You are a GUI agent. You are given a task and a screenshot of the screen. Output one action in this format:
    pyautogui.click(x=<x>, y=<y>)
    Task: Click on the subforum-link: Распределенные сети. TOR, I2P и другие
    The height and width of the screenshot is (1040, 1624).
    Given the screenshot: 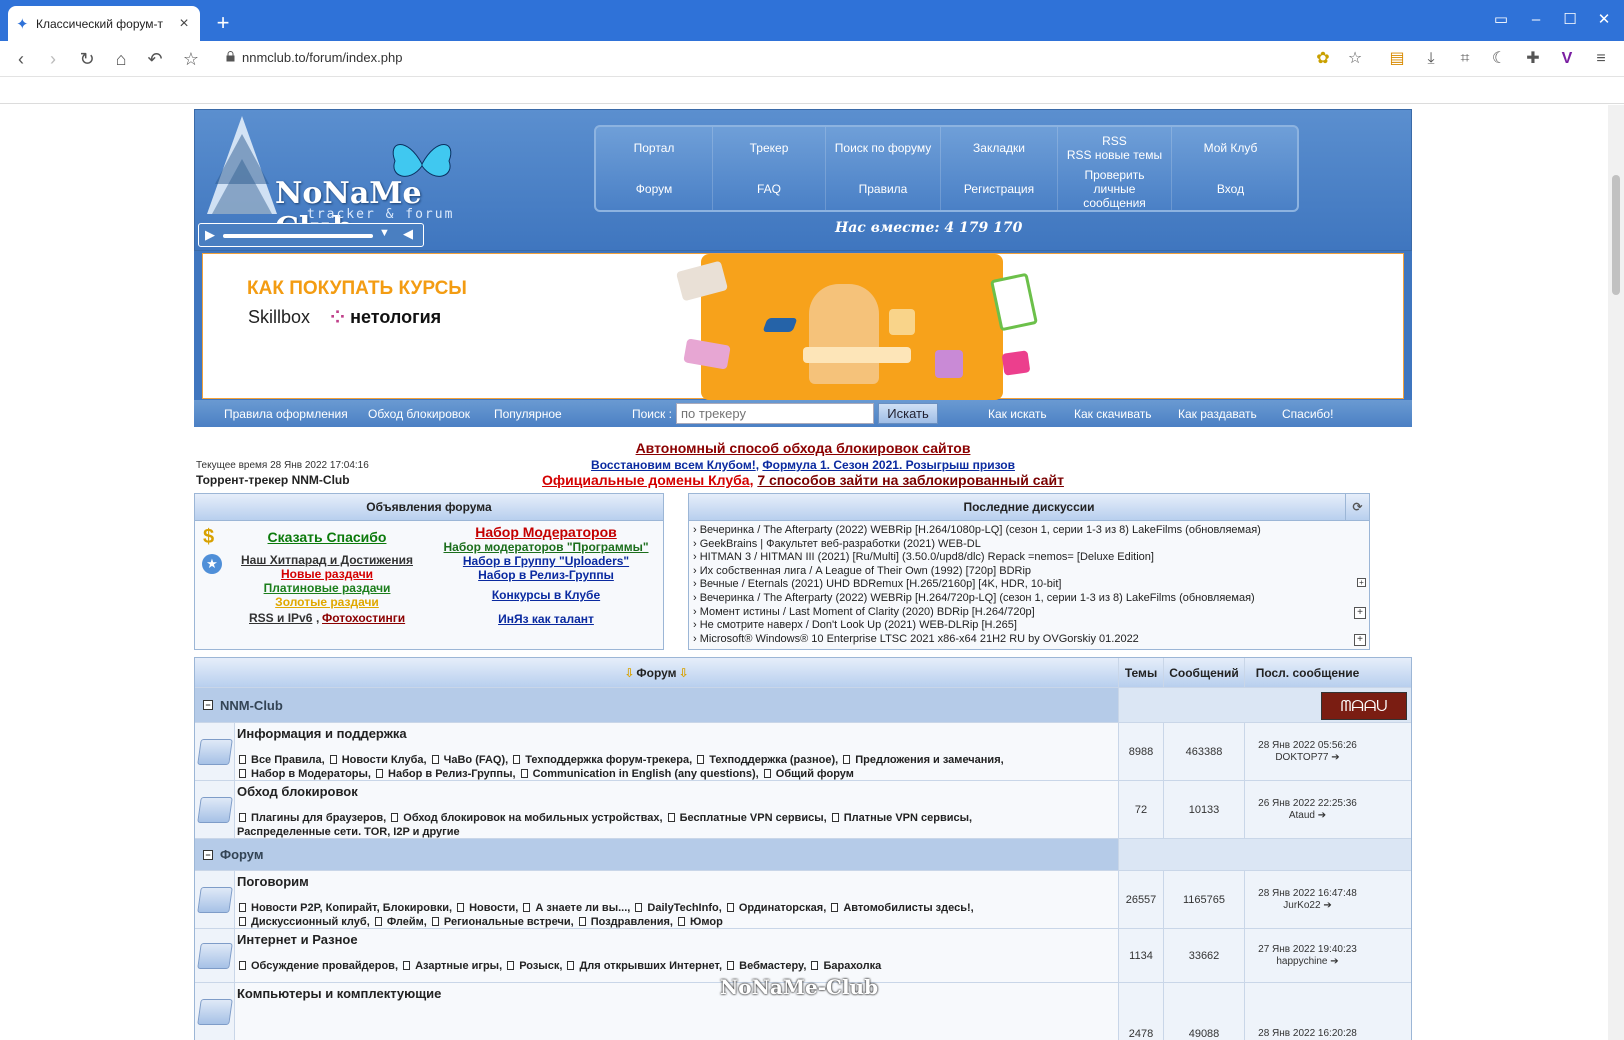 What is the action you would take?
    pyautogui.click(x=348, y=832)
    